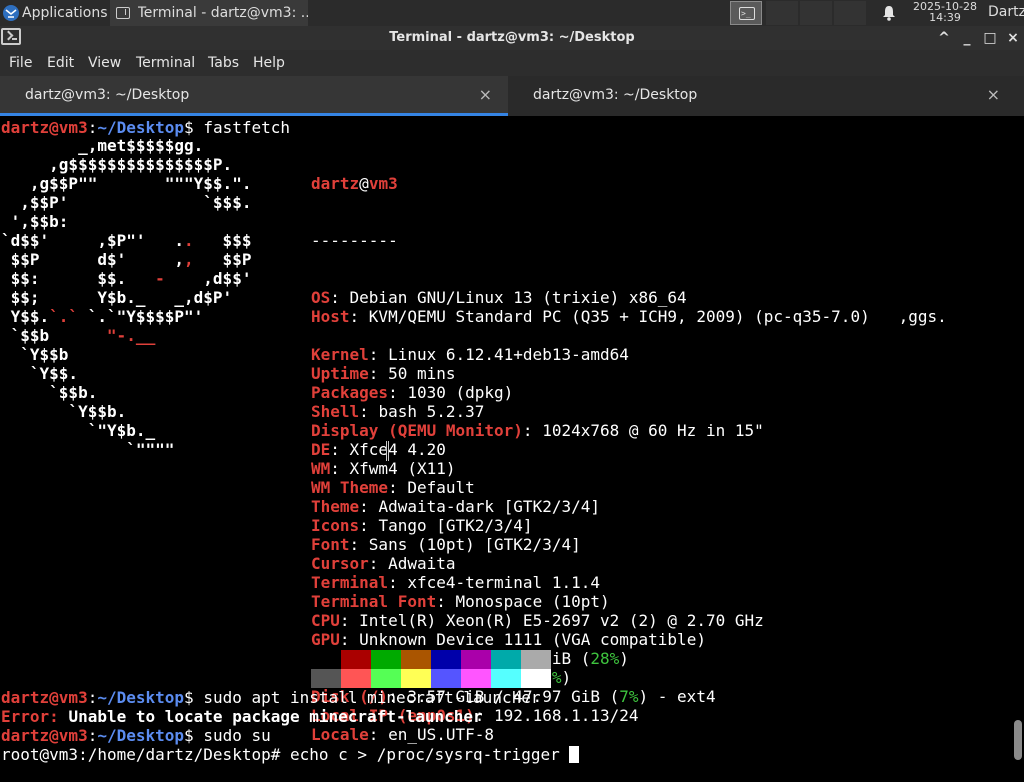  What do you see at coordinates (1006, 12) in the screenshot?
I see `user-menu: Dartz` at bounding box center [1006, 12].